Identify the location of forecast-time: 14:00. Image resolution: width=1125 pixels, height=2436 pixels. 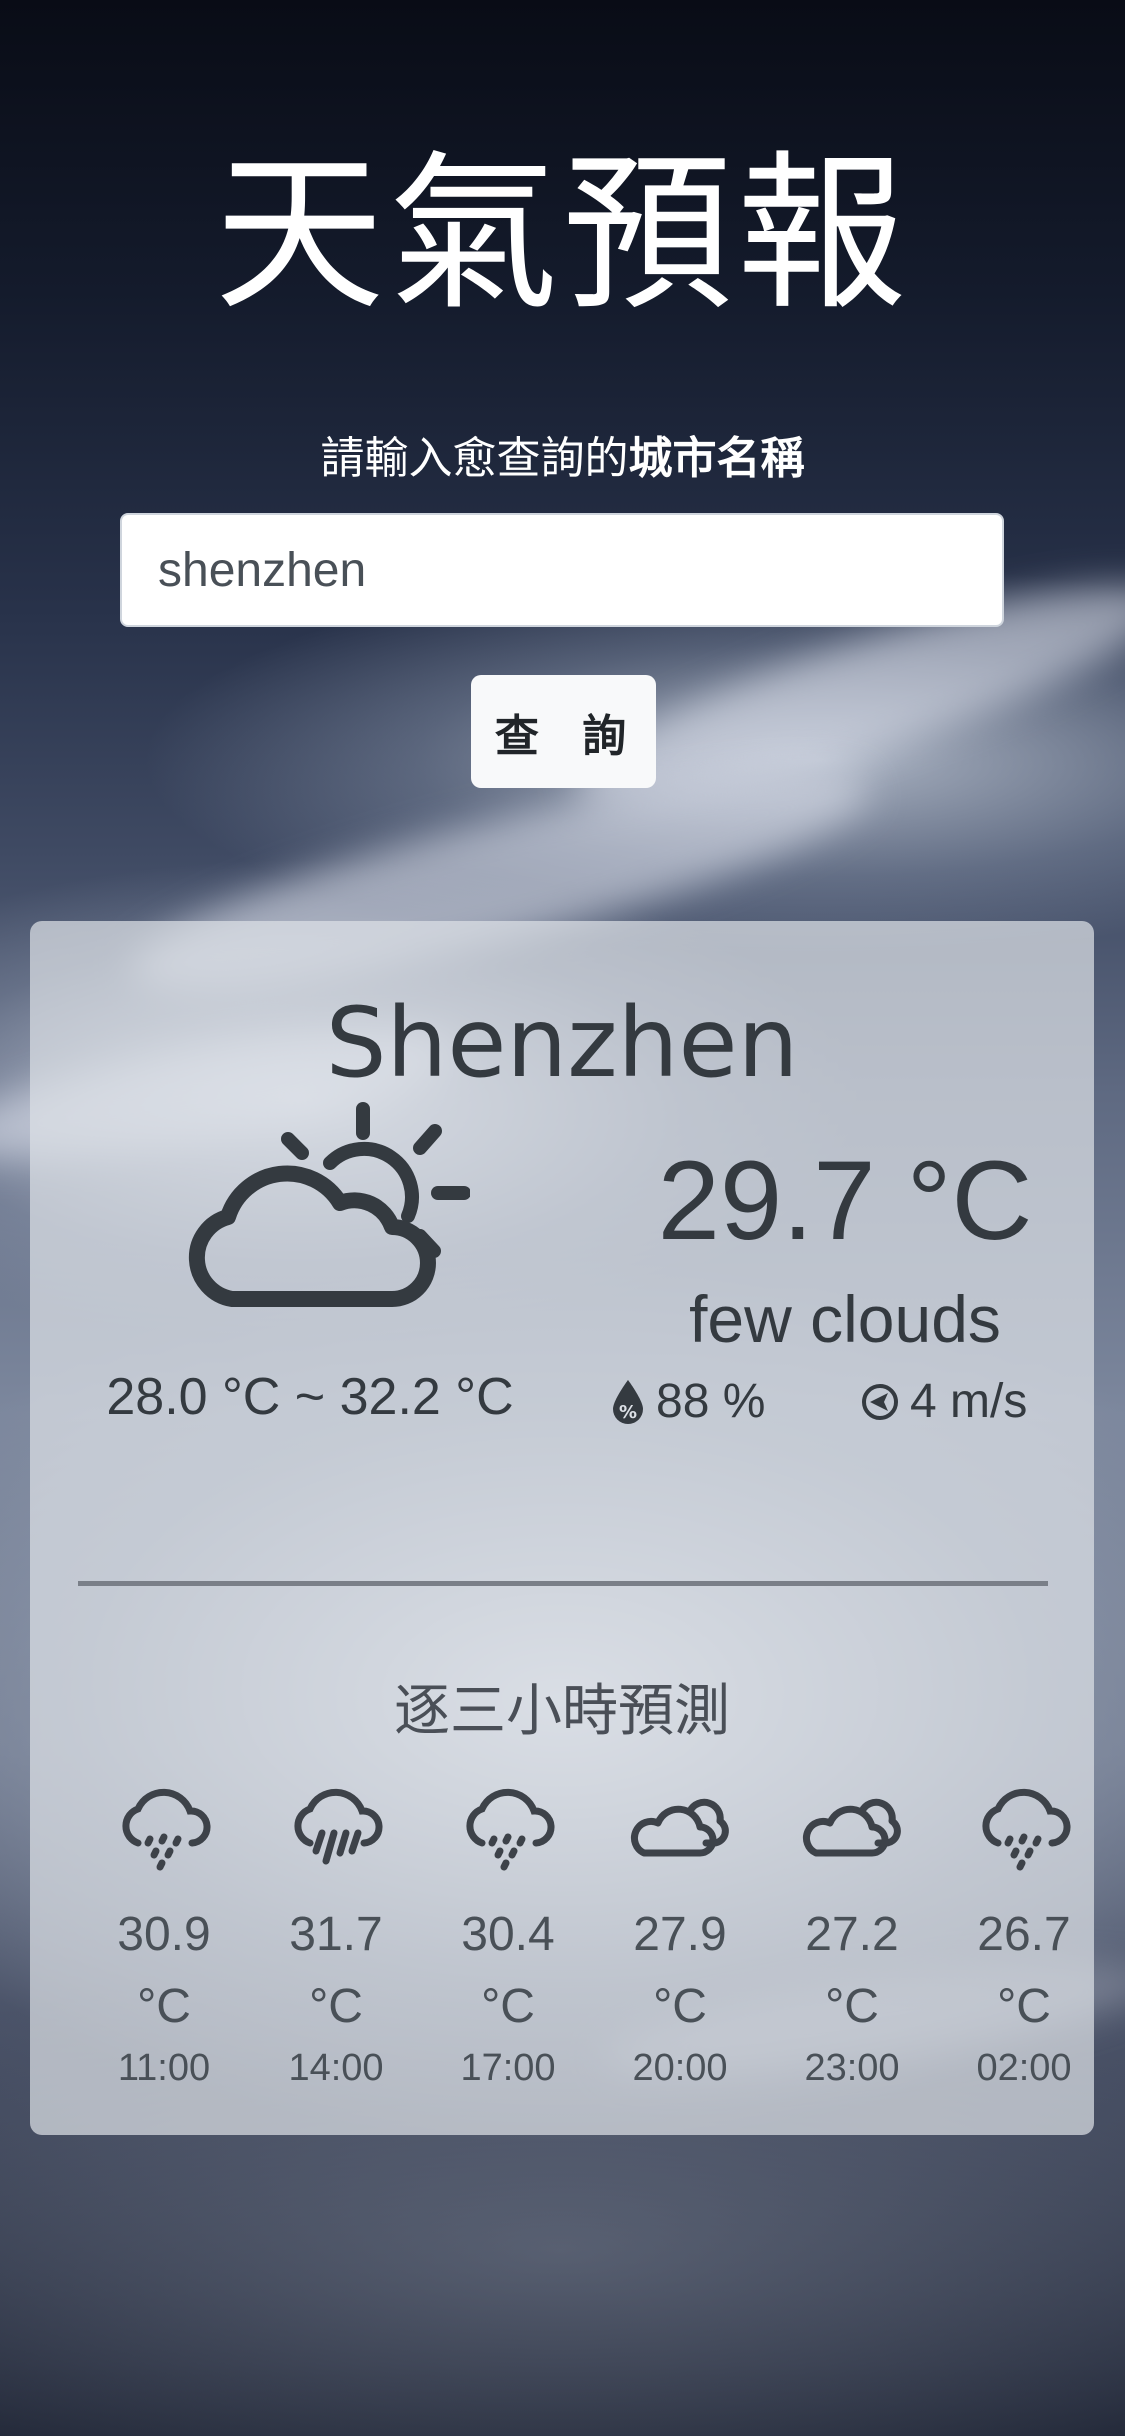
(336, 2068).